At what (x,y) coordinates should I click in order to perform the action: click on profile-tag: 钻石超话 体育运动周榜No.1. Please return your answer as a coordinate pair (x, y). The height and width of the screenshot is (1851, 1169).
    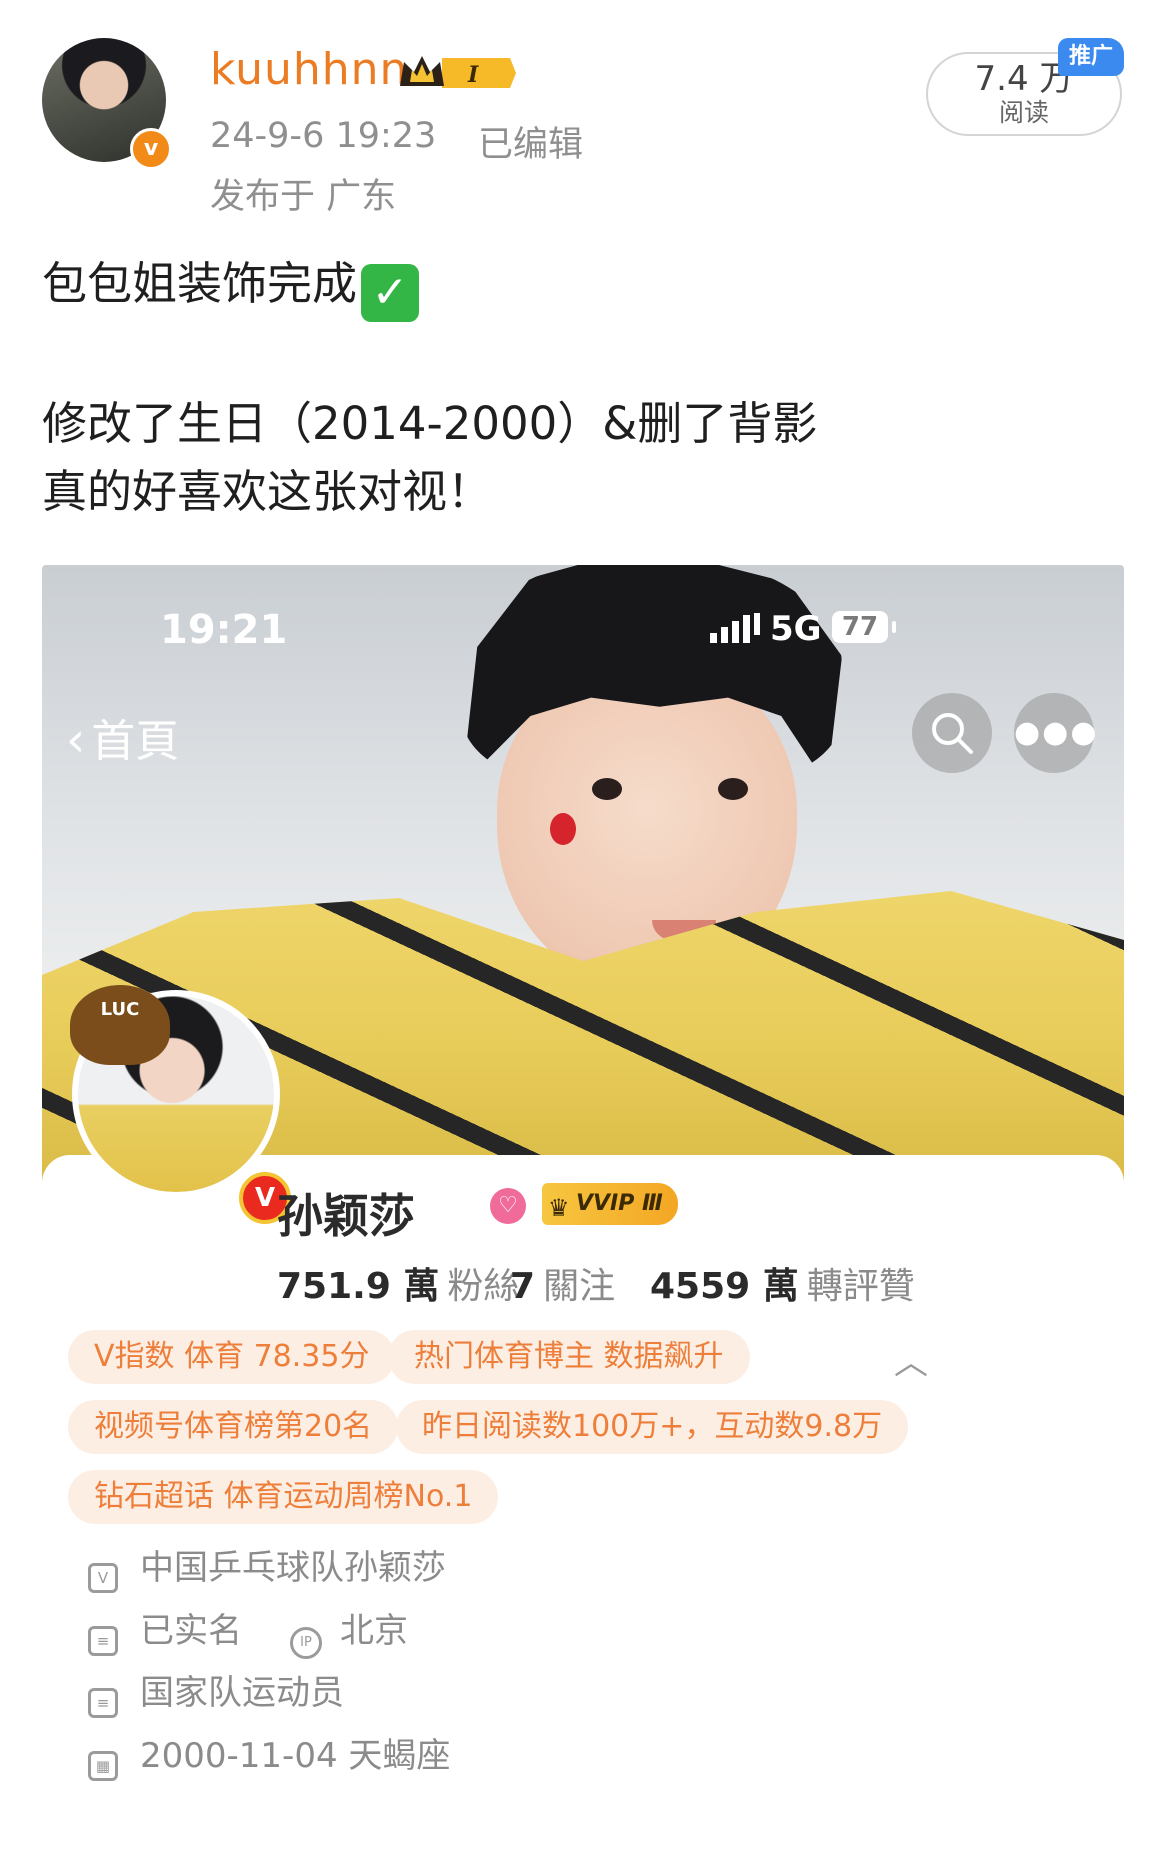
    Looking at the image, I should click on (283, 1497).